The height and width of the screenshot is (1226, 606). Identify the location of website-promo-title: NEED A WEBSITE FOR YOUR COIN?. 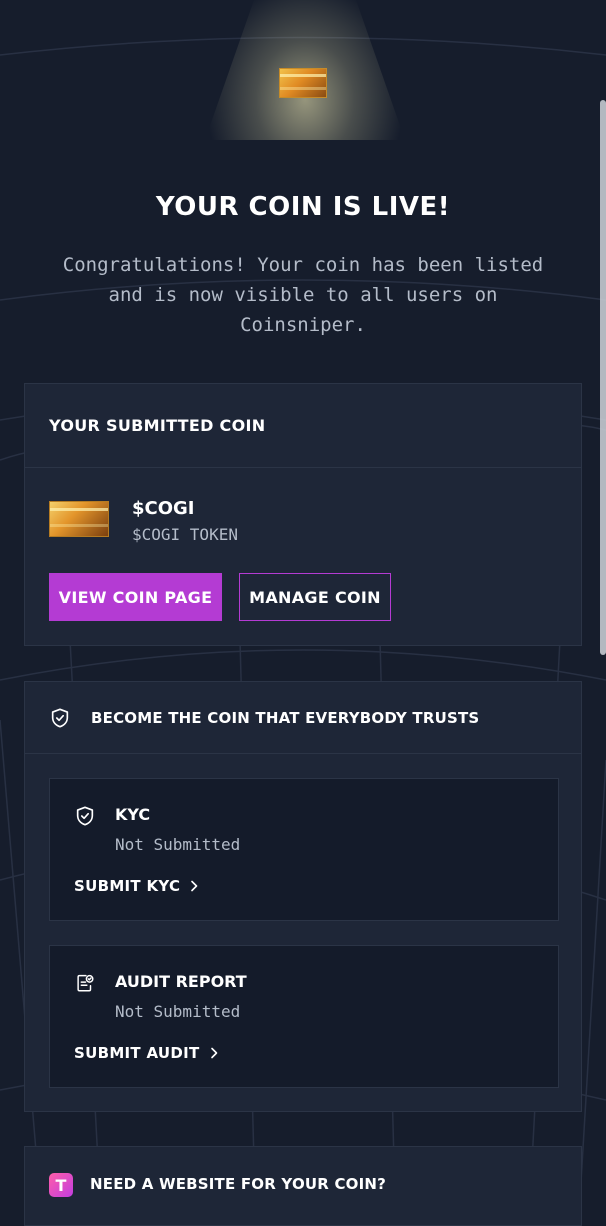
(238, 1184).